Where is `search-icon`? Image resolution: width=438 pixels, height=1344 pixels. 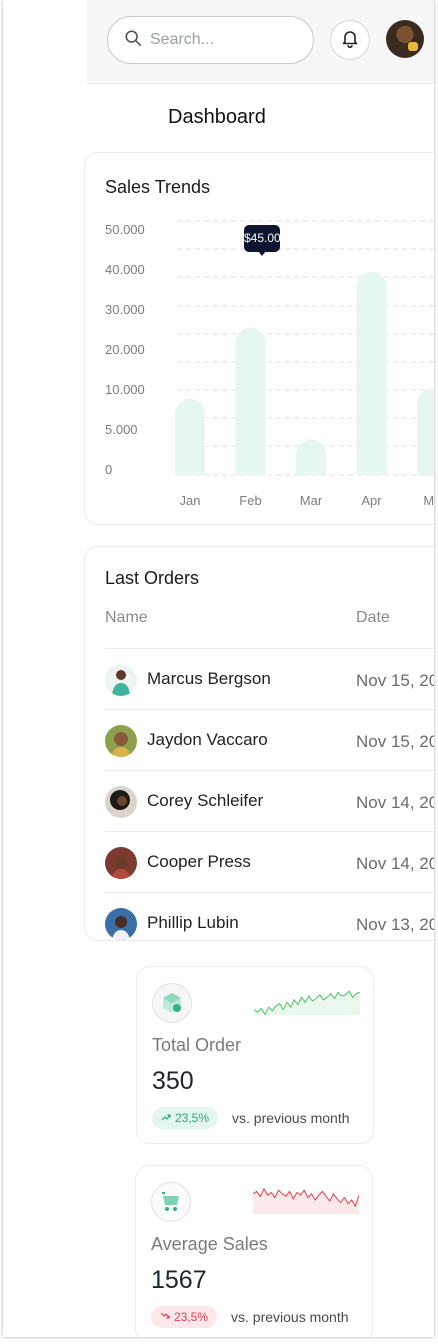
search-icon is located at coordinates (133, 40).